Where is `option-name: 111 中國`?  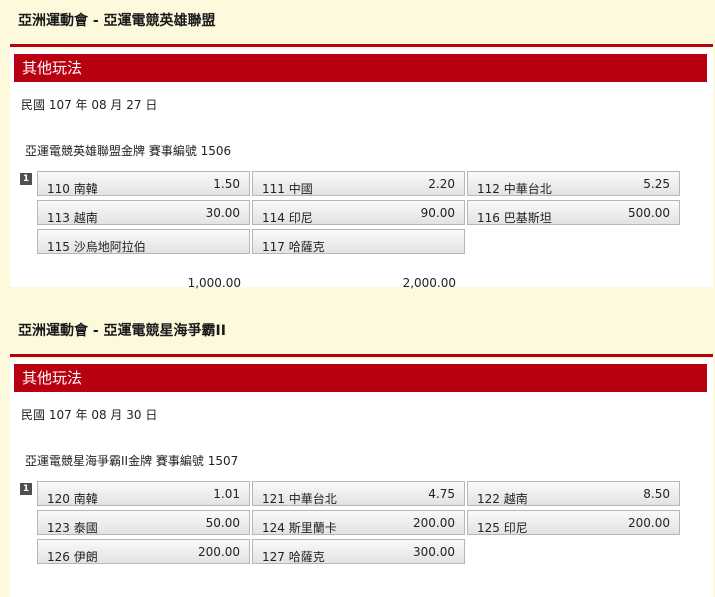 option-name: 111 中國 is located at coordinates (287, 189).